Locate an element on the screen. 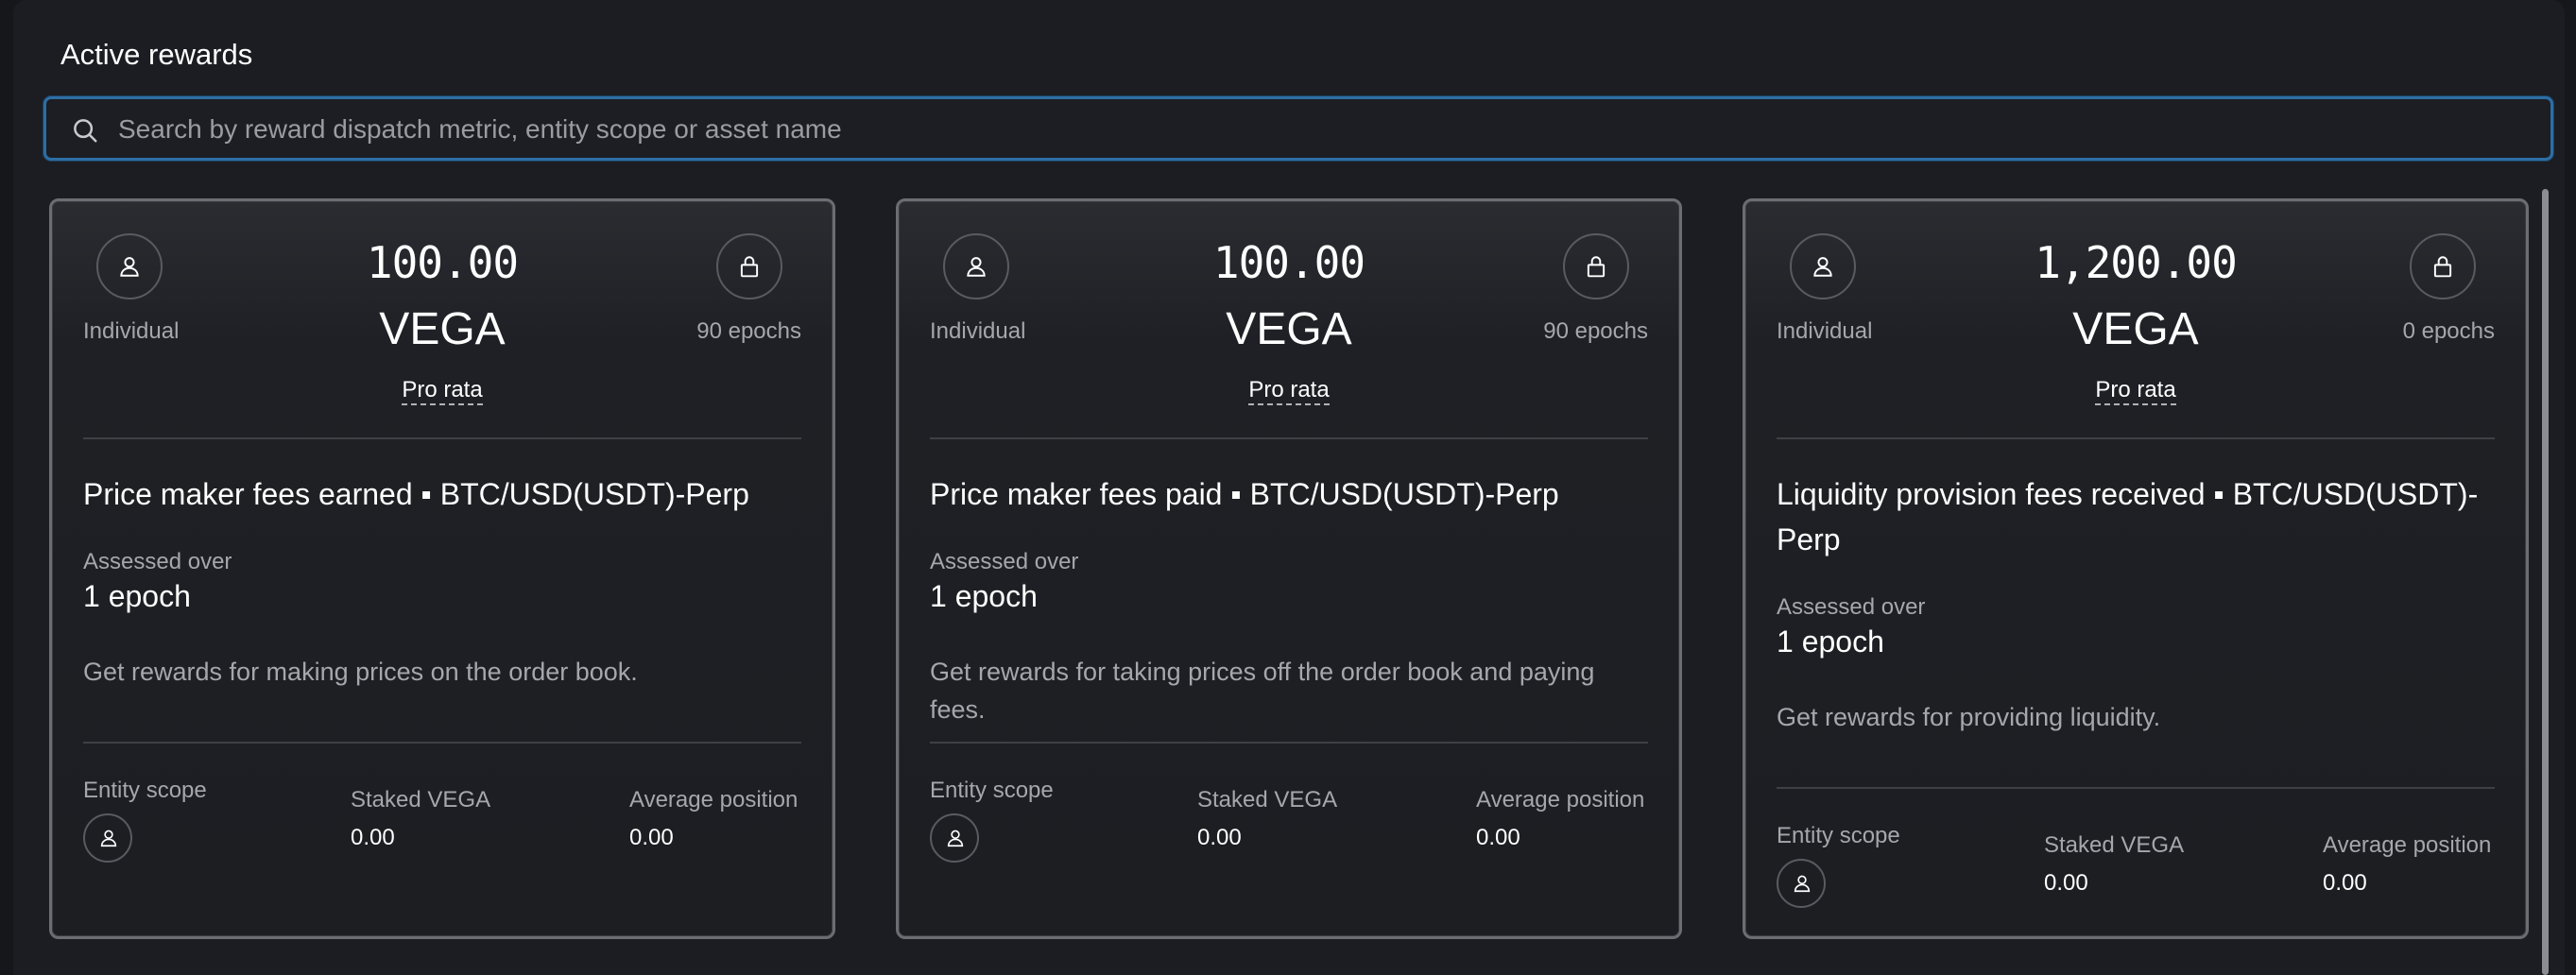 Image resolution: width=2576 pixels, height=975 pixels. scrollbar is located at coordinates (2545, 582).